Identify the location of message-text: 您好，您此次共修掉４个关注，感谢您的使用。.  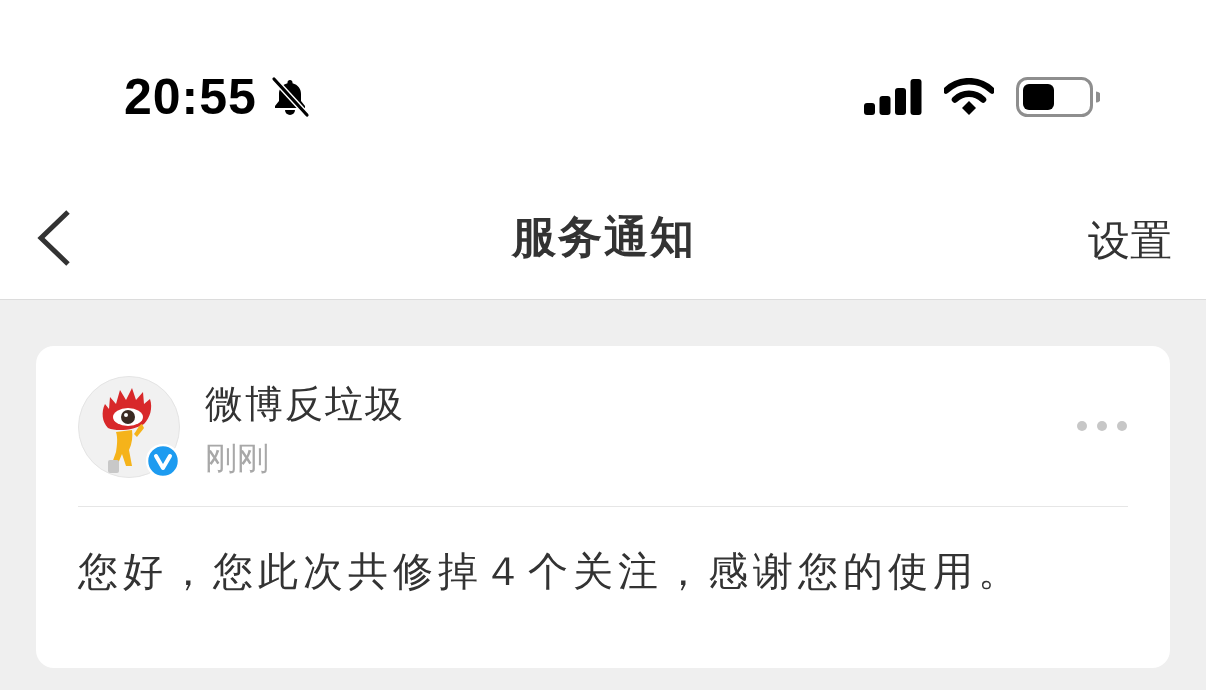
(551, 571).